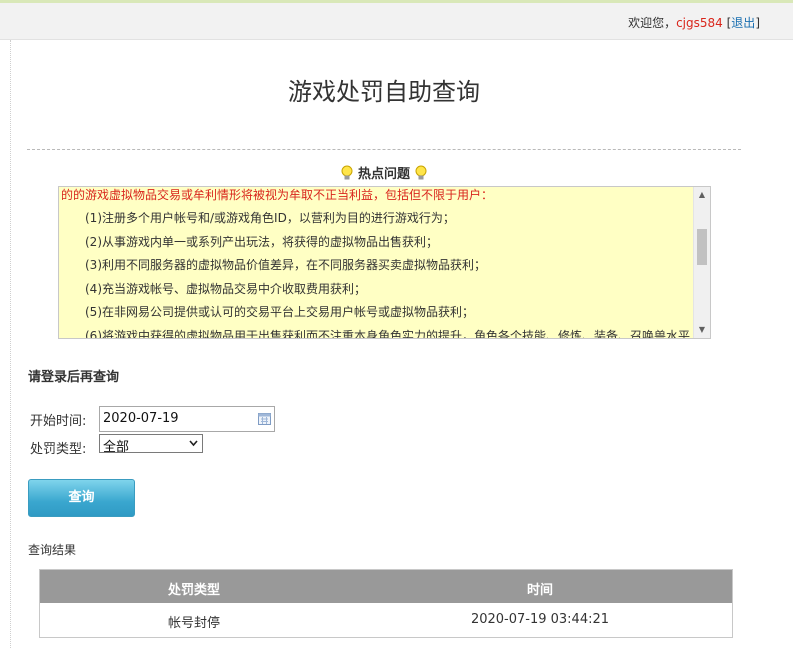 This screenshot has height=648, width=793. What do you see at coordinates (58, 449) in the screenshot?
I see `penalty-type-label: 处罚类型:` at bounding box center [58, 449].